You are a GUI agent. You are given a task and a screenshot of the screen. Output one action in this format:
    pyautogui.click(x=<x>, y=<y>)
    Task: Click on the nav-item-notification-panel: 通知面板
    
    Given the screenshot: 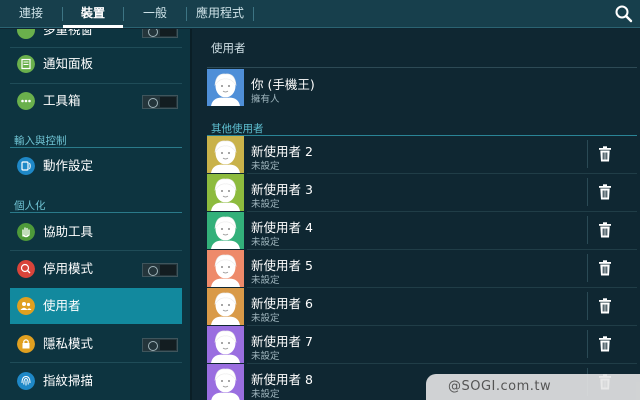 What is the action you would take?
    pyautogui.click(x=96, y=64)
    